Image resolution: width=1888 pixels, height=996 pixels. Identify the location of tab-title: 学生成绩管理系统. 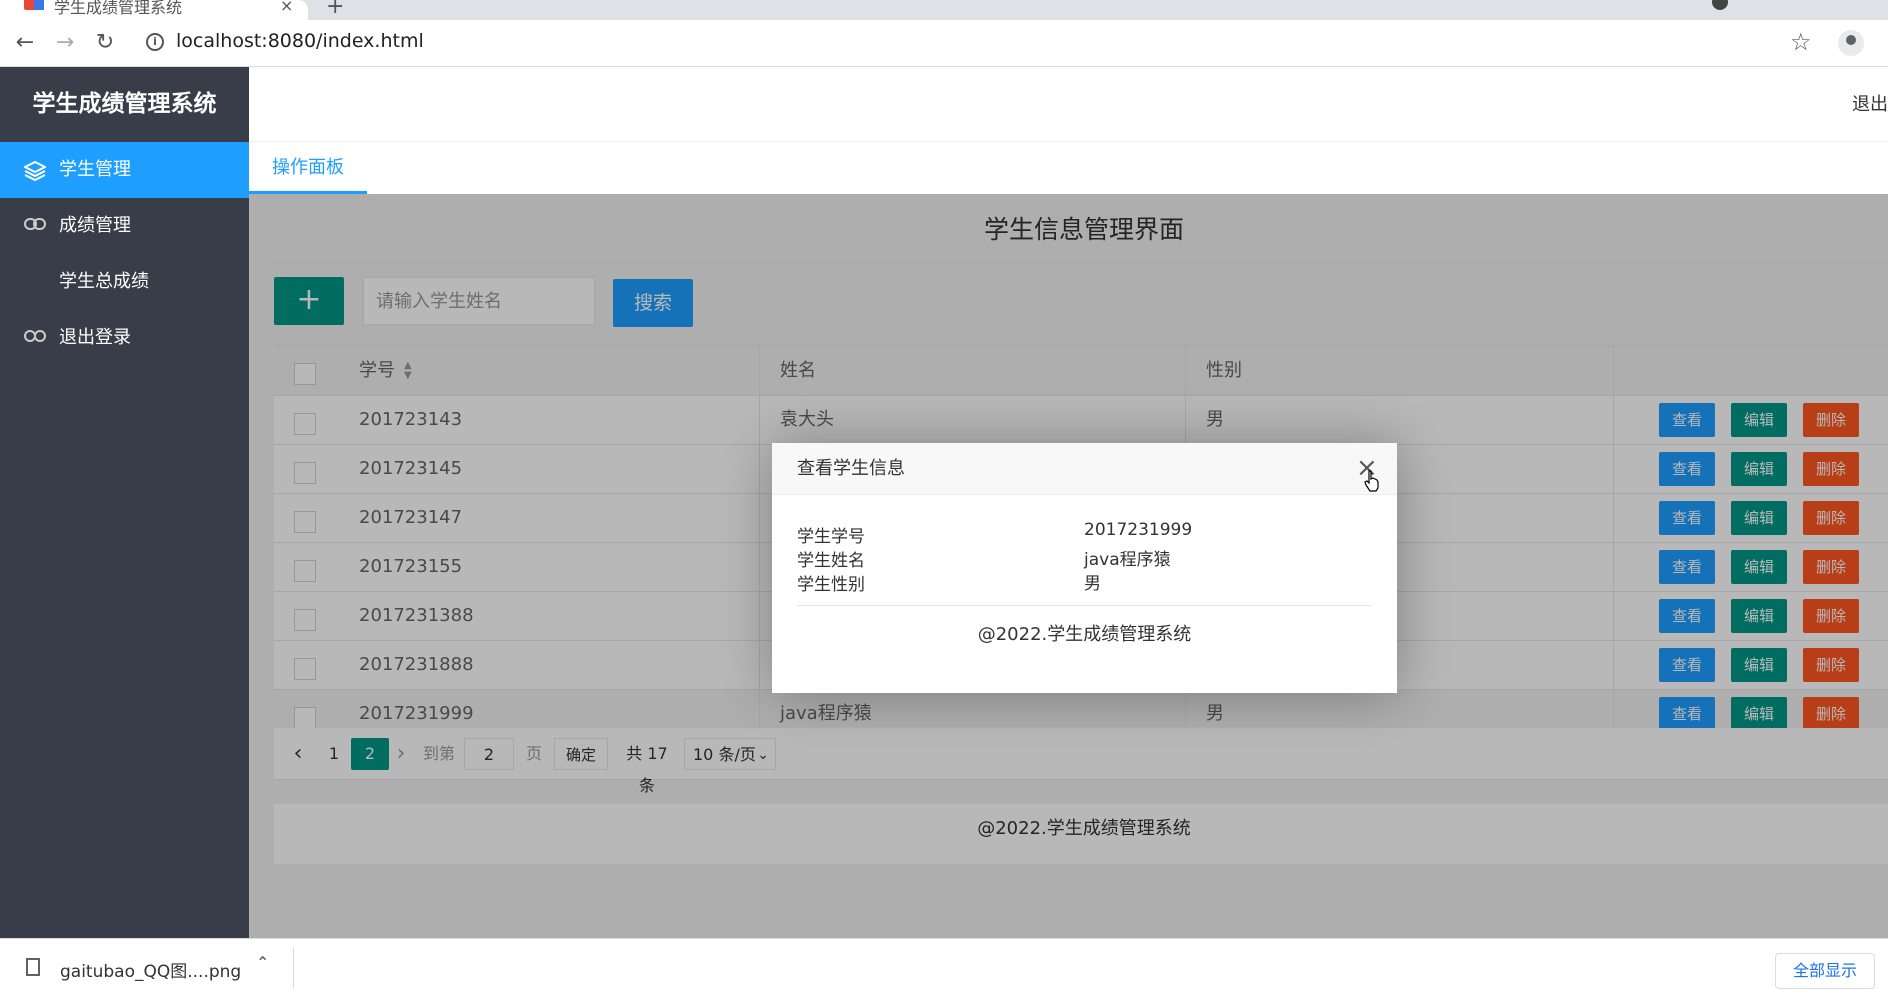
(118, 8).